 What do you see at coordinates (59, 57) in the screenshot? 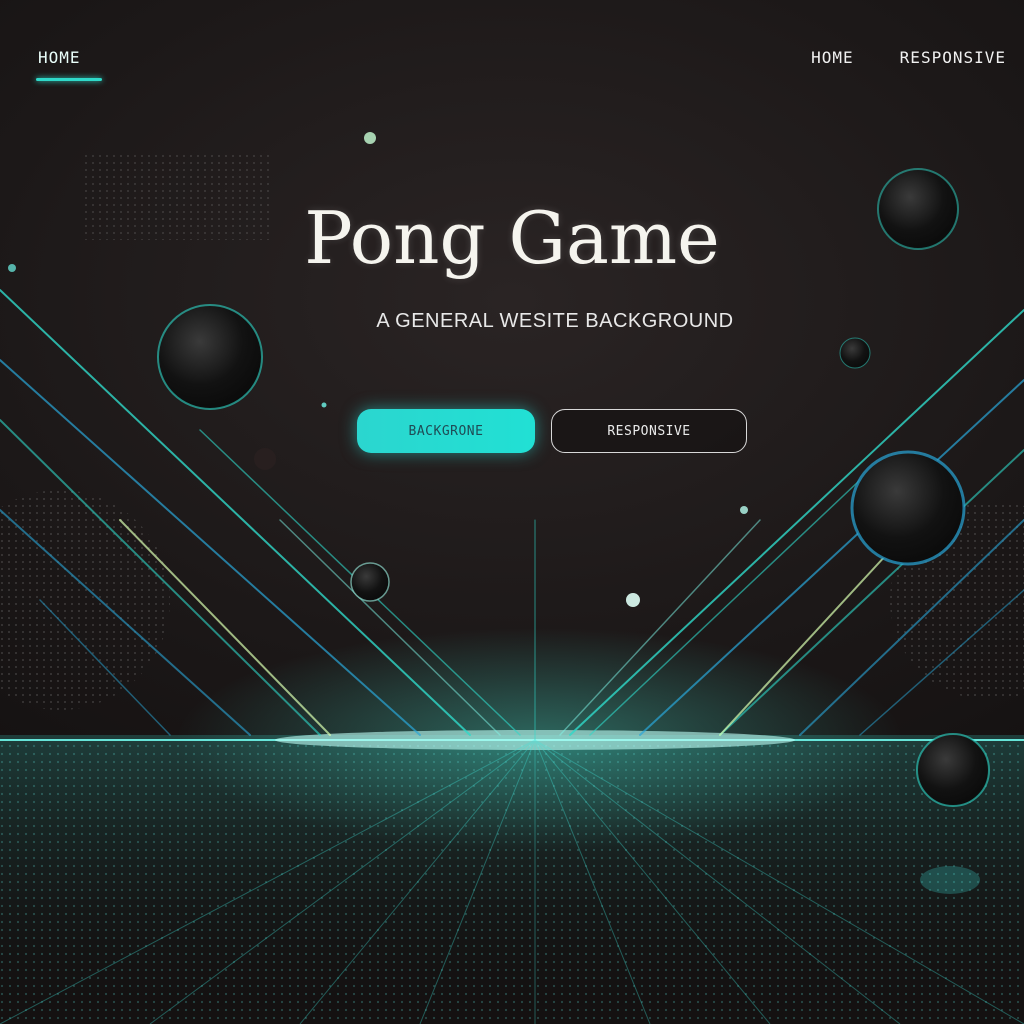
I see `nav-home-left-link: HOME` at bounding box center [59, 57].